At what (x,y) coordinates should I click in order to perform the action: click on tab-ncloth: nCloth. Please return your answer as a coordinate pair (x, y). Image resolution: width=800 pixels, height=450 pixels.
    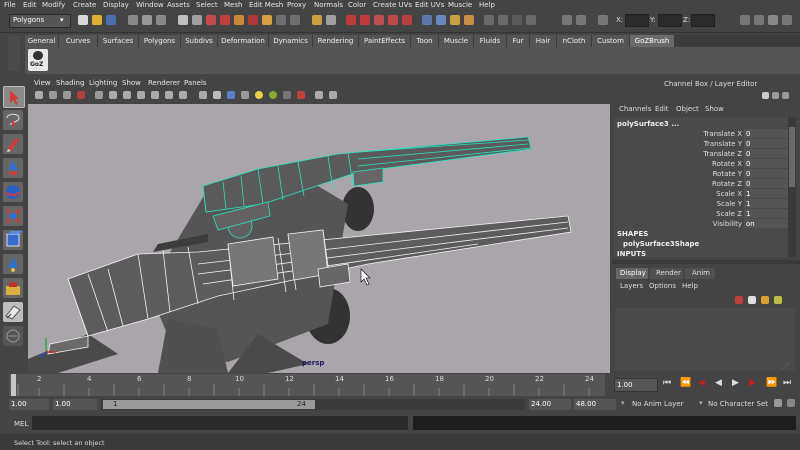
    Looking at the image, I should click on (574, 41).